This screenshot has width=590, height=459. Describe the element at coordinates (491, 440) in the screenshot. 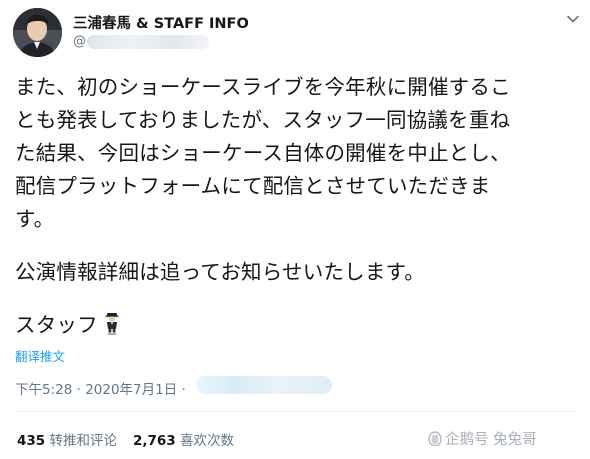

I see `watermark-text: 企鹅号 兔兔哥` at that location.